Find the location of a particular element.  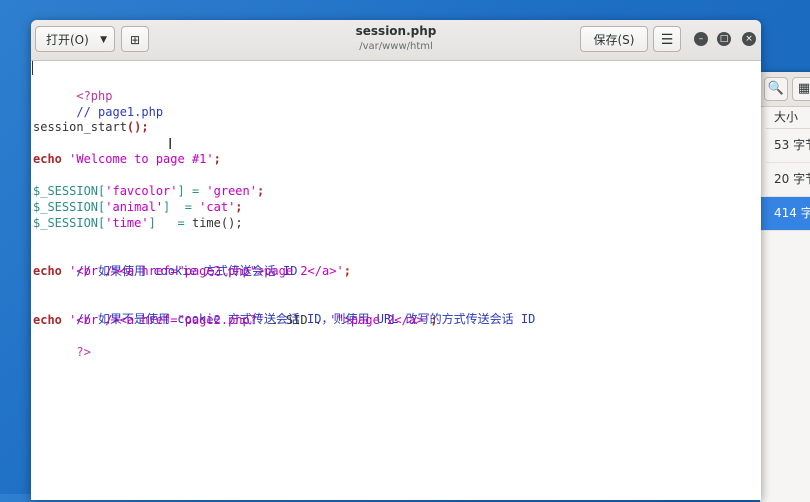

chevron-down-icon: ▼ is located at coordinates (103, 40).